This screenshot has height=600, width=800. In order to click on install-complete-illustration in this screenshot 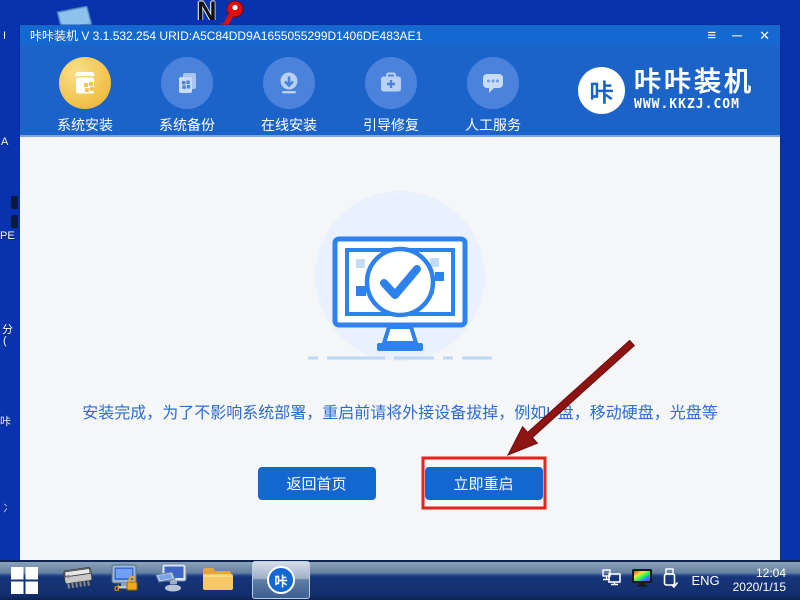, I will do `click(400, 278)`.